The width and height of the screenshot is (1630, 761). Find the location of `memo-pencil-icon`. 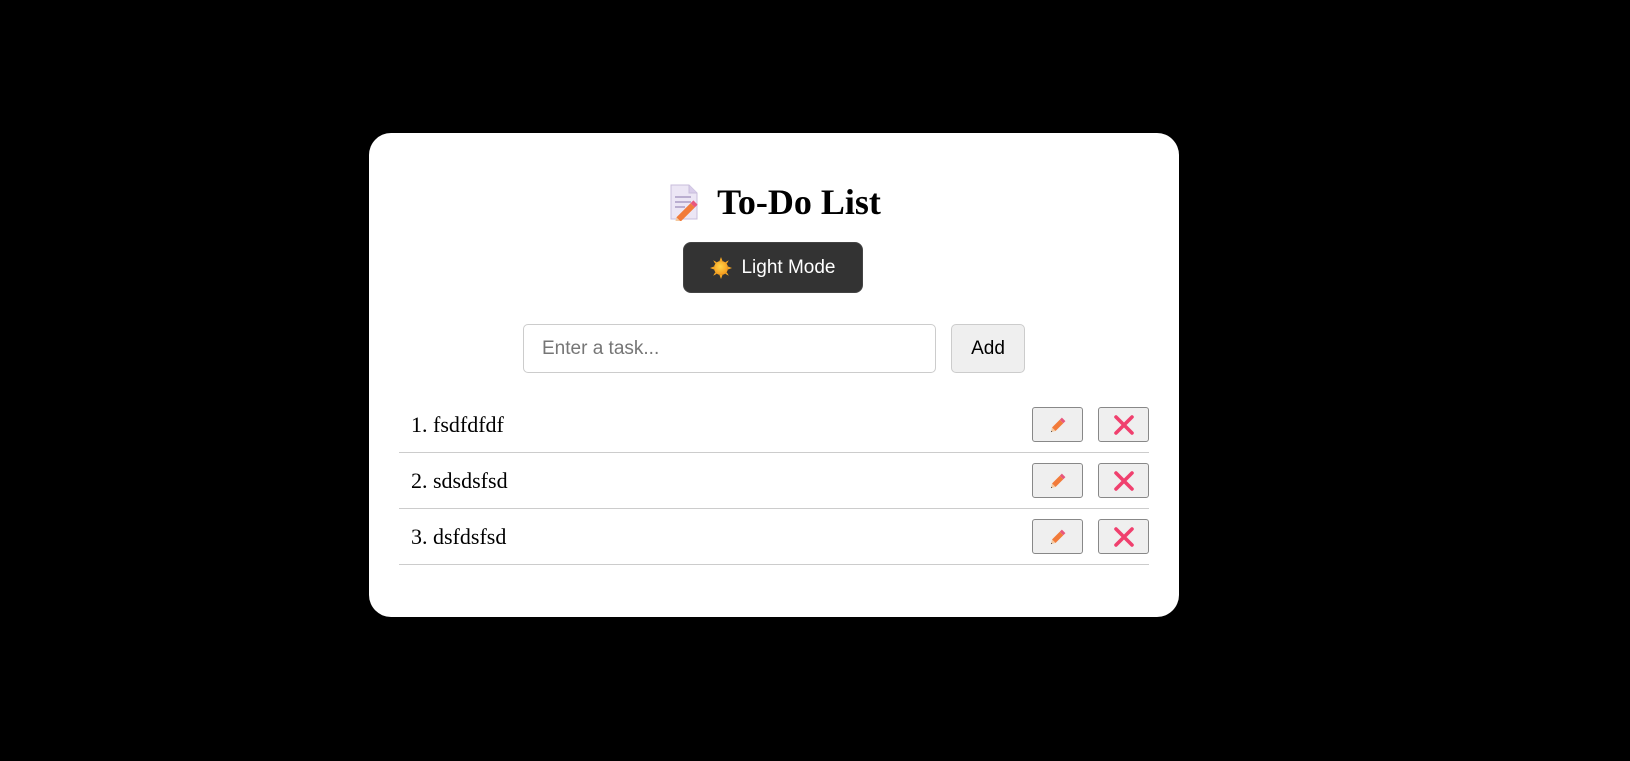

memo-pencil-icon is located at coordinates (684, 203).